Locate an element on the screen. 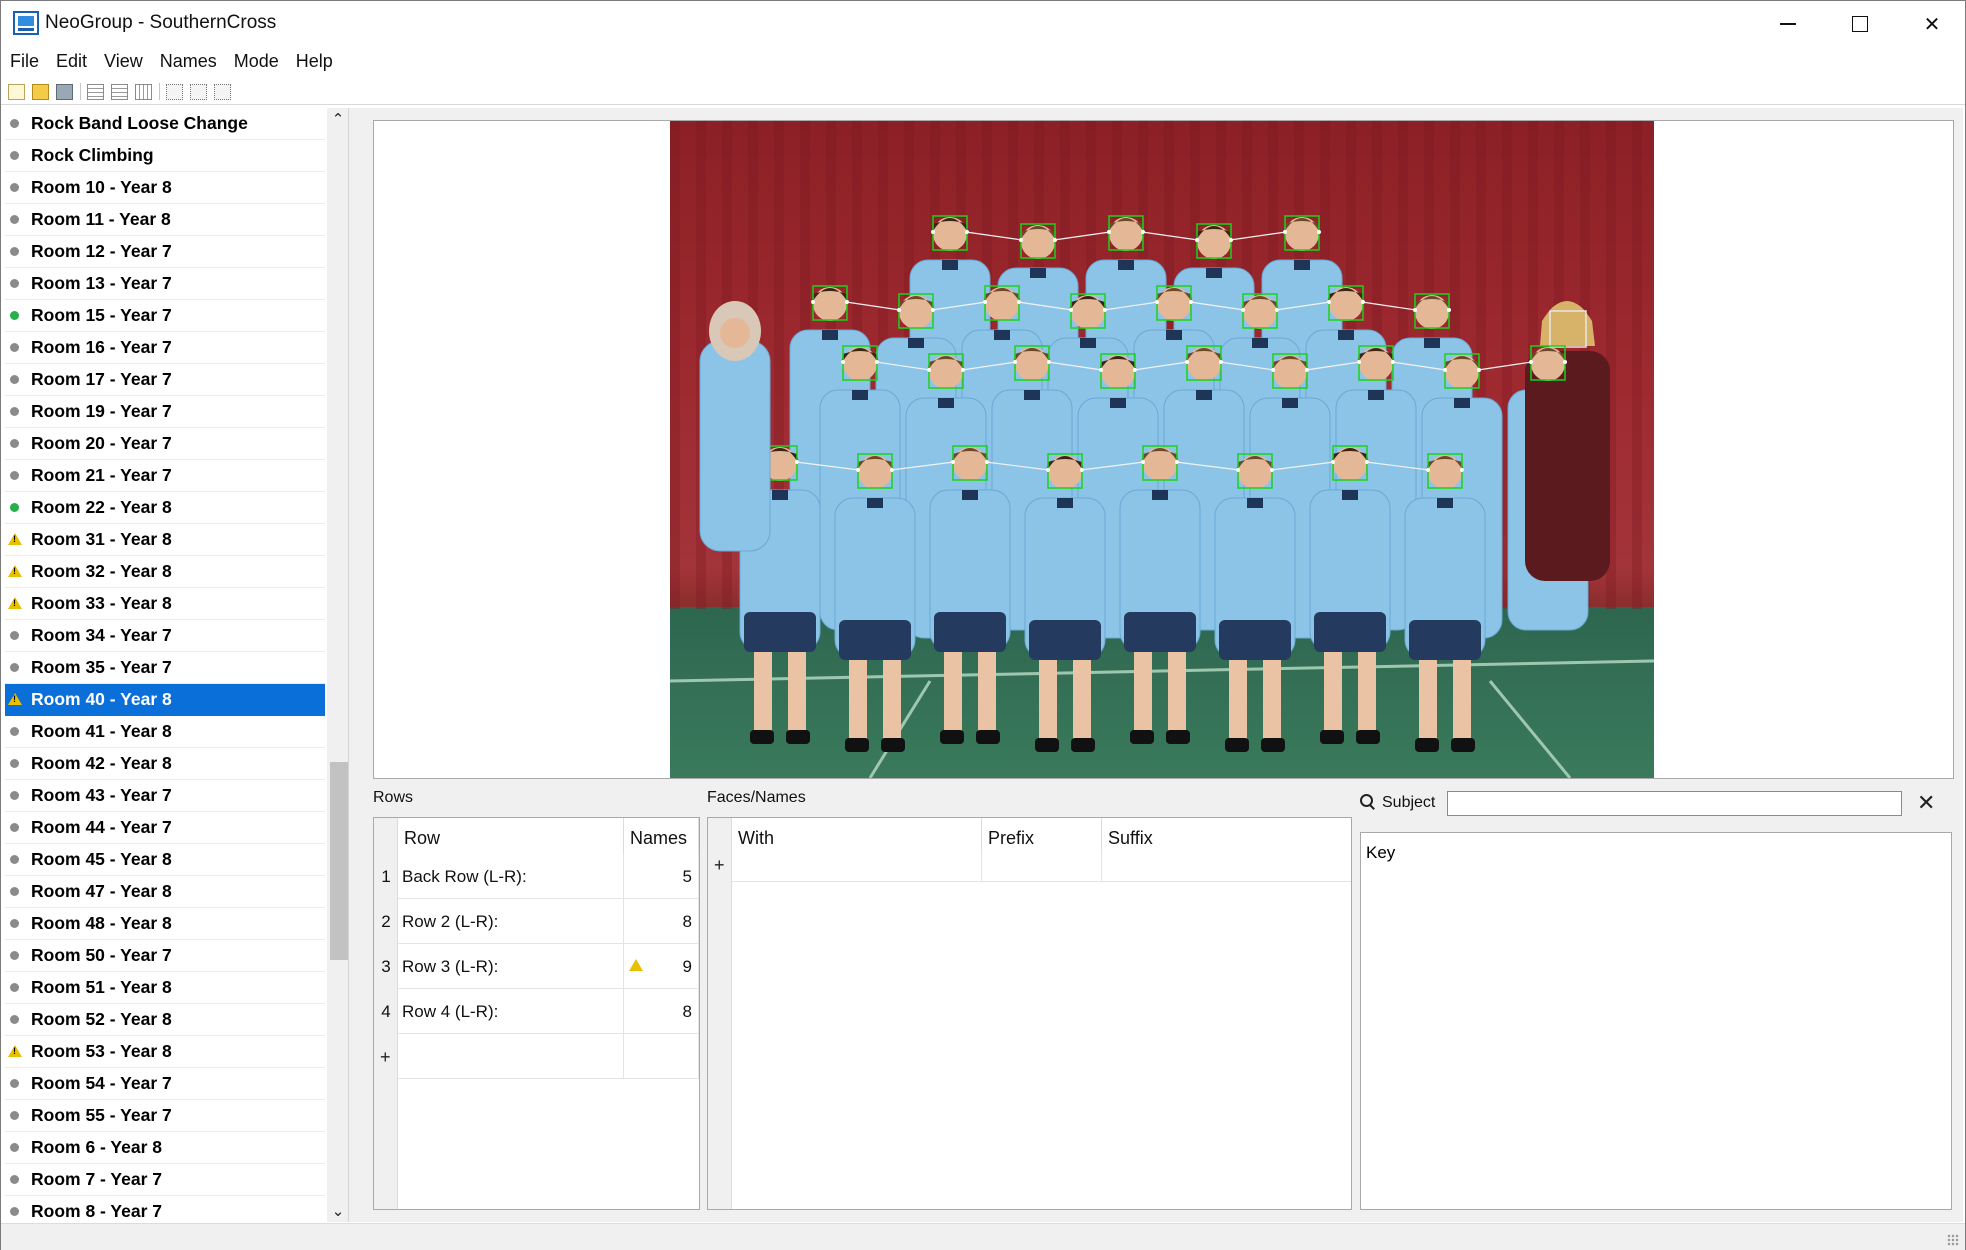 This screenshot has height=1250, width=1966. minimize-button is located at coordinates (1788, 24).